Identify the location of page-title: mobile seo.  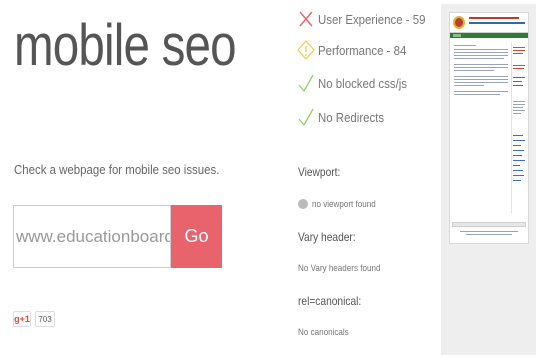
(125, 45).